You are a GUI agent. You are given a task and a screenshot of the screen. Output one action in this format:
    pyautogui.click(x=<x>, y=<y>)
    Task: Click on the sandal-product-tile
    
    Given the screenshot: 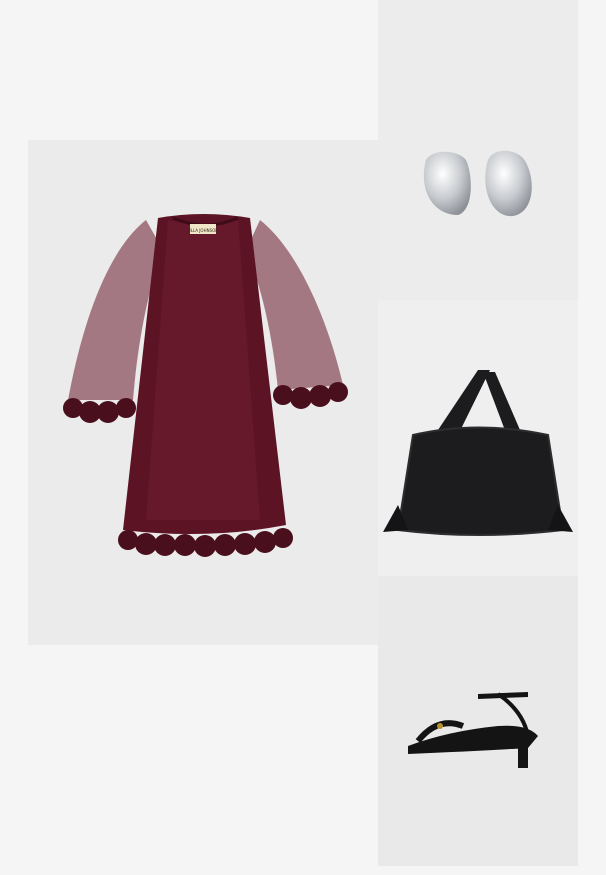 What is the action you would take?
    pyautogui.click(x=478, y=721)
    